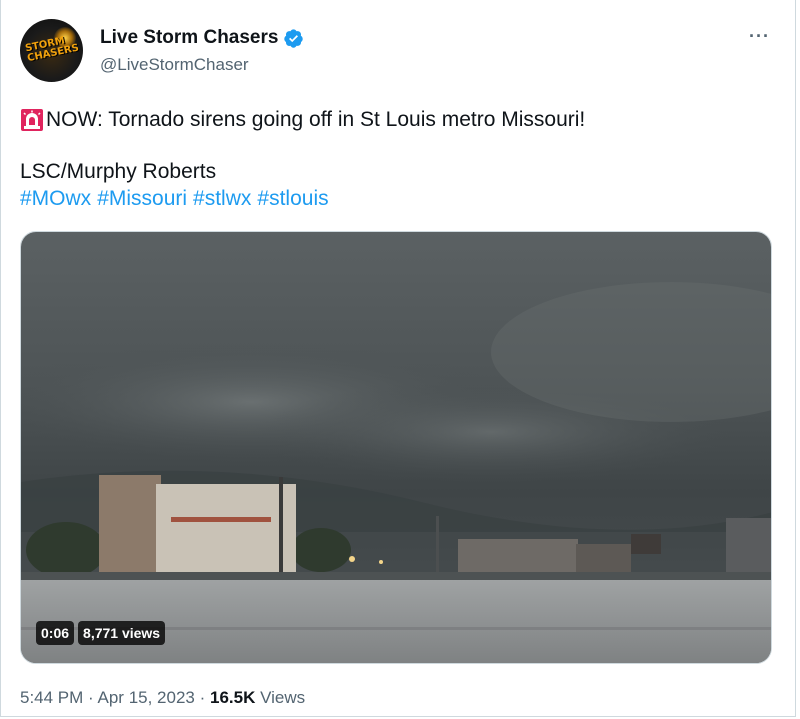 Image resolution: width=800 pixels, height=719 pixels. Describe the element at coordinates (189, 38) in the screenshot. I see `author-display-name: Live Storm Chasers` at that location.